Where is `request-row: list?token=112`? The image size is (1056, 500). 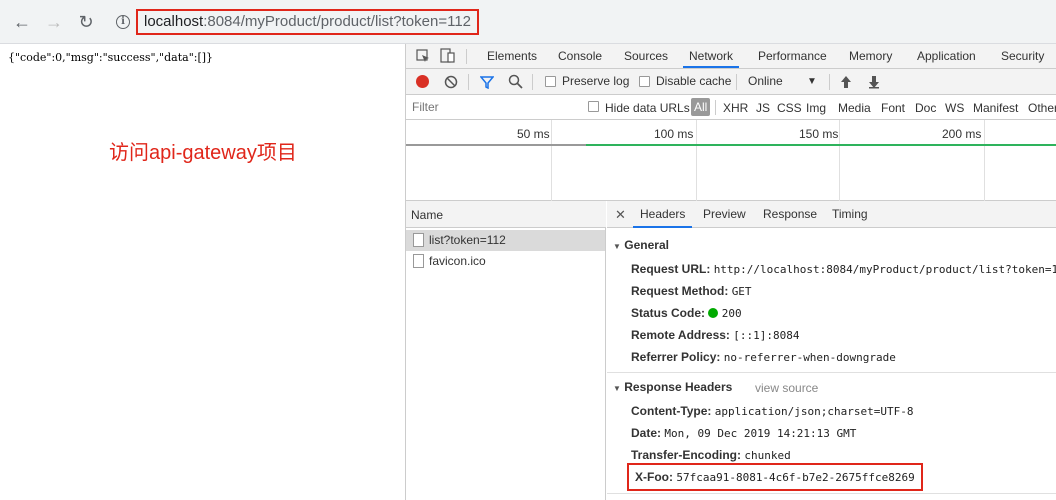 request-row: list?token=112 is located at coordinates (505, 240).